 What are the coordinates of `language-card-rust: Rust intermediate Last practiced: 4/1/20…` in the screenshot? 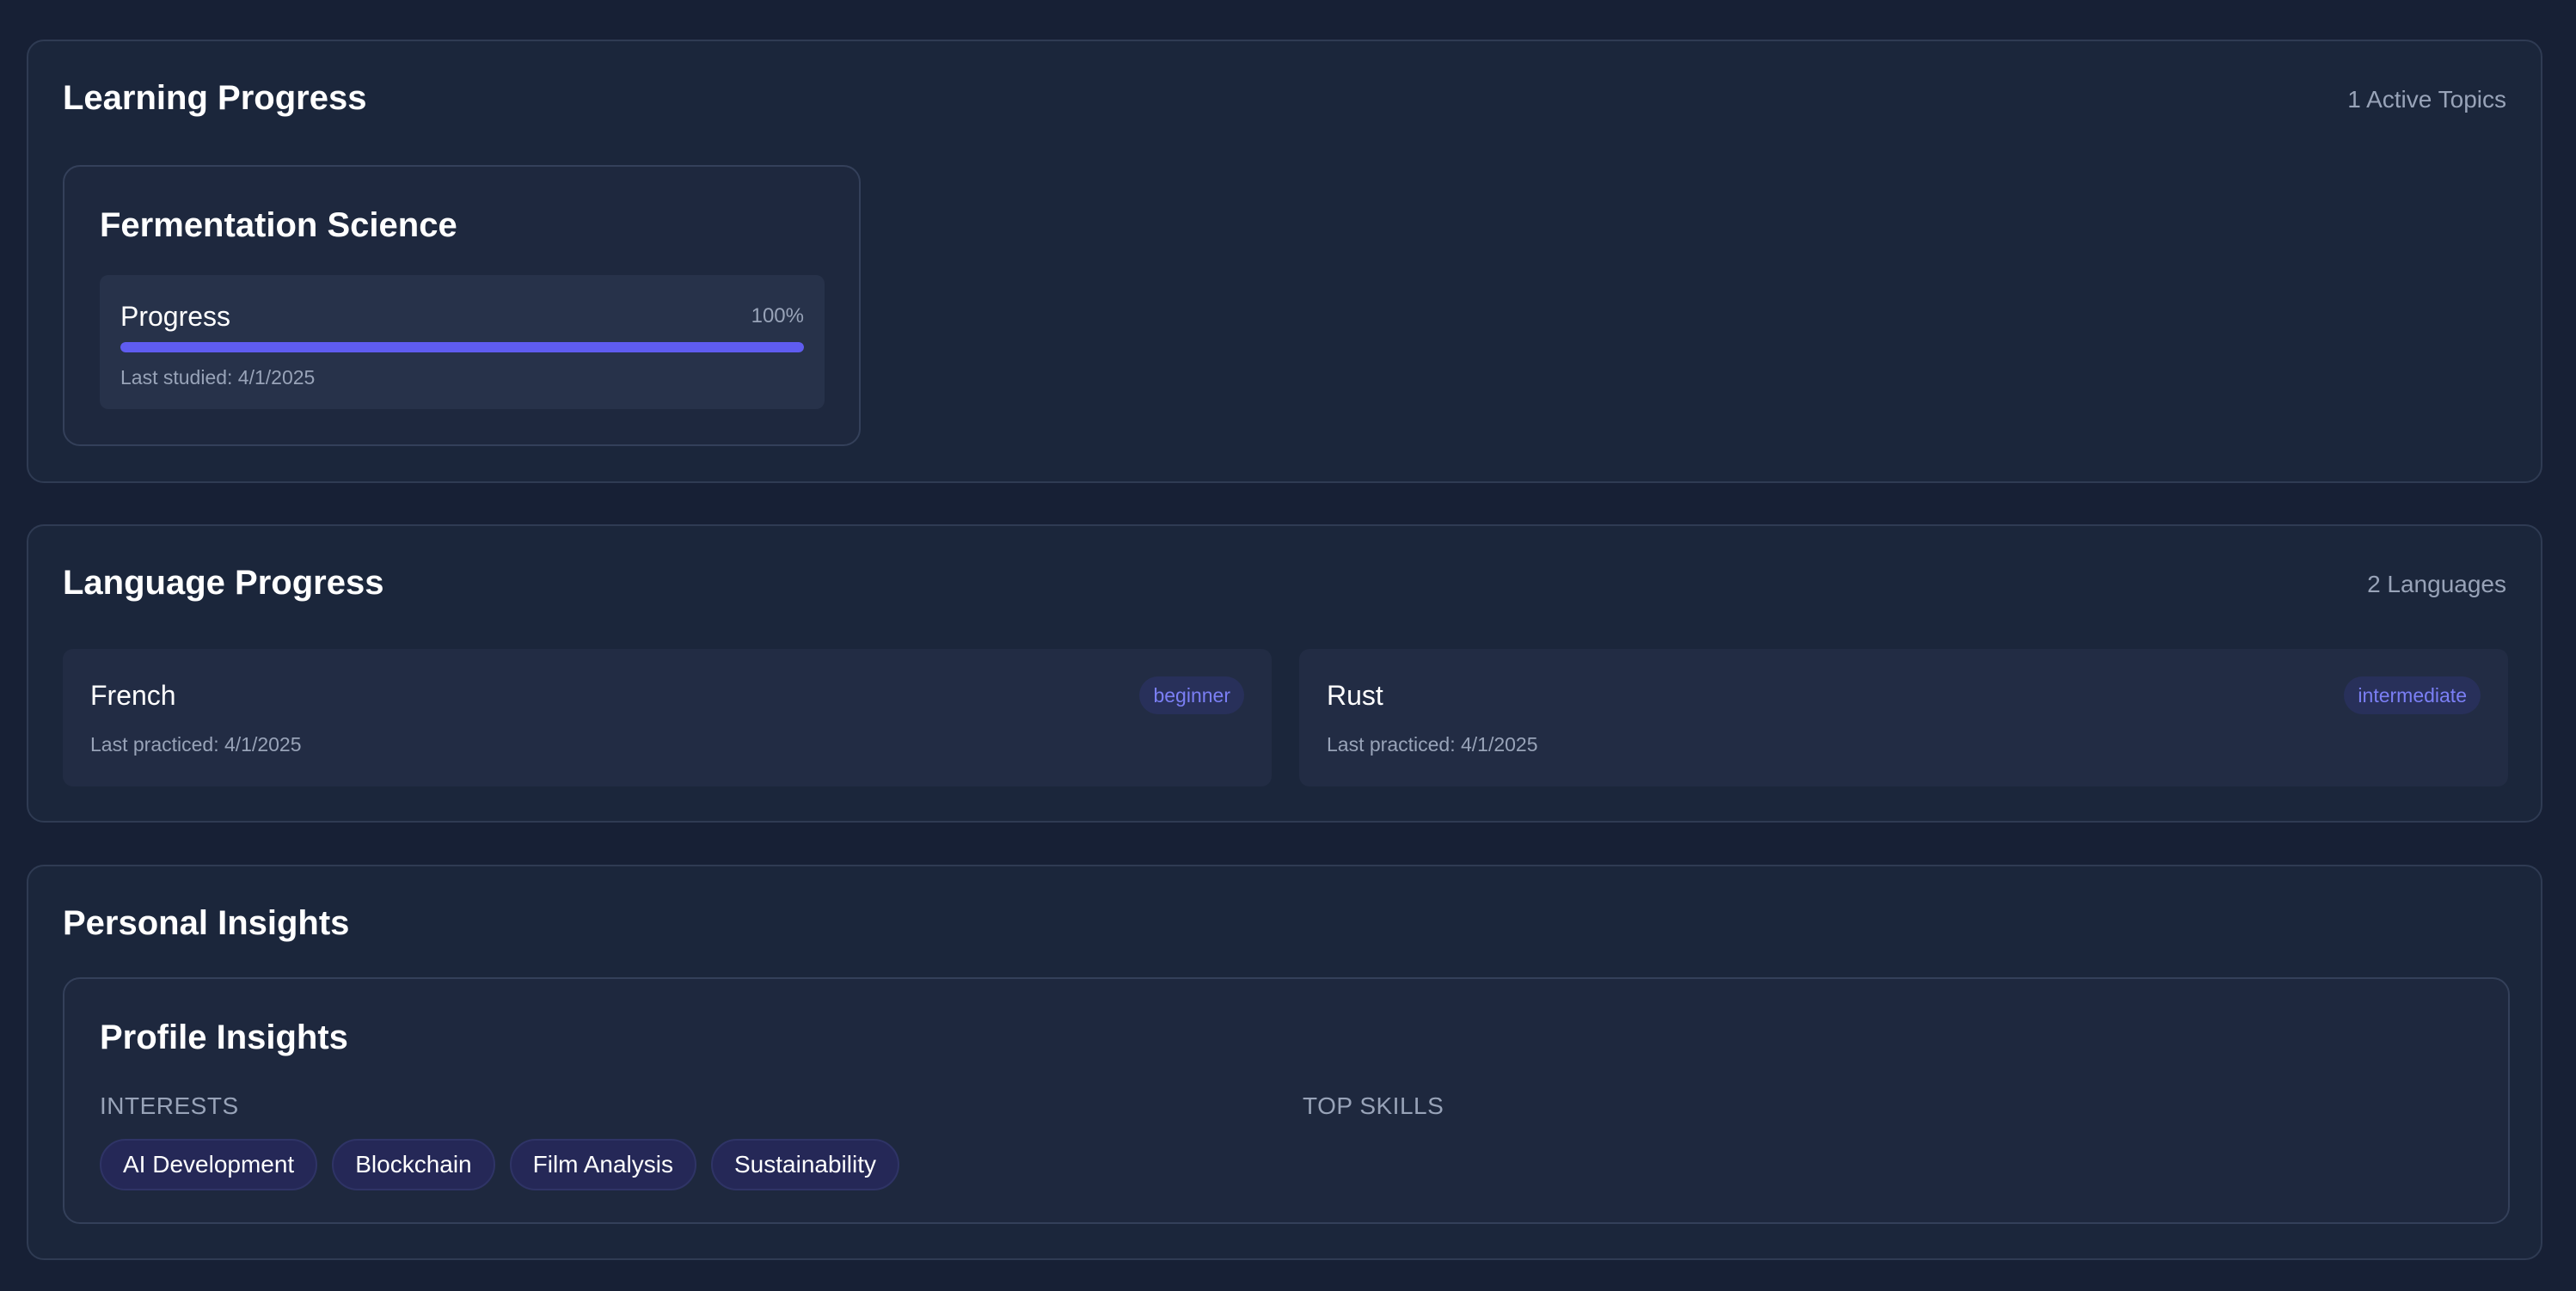 It's located at (1904, 717).